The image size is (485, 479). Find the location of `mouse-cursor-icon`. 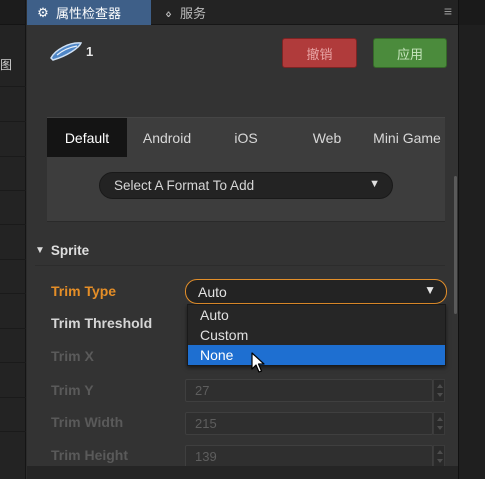

mouse-cursor-icon is located at coordinates (258, 362).